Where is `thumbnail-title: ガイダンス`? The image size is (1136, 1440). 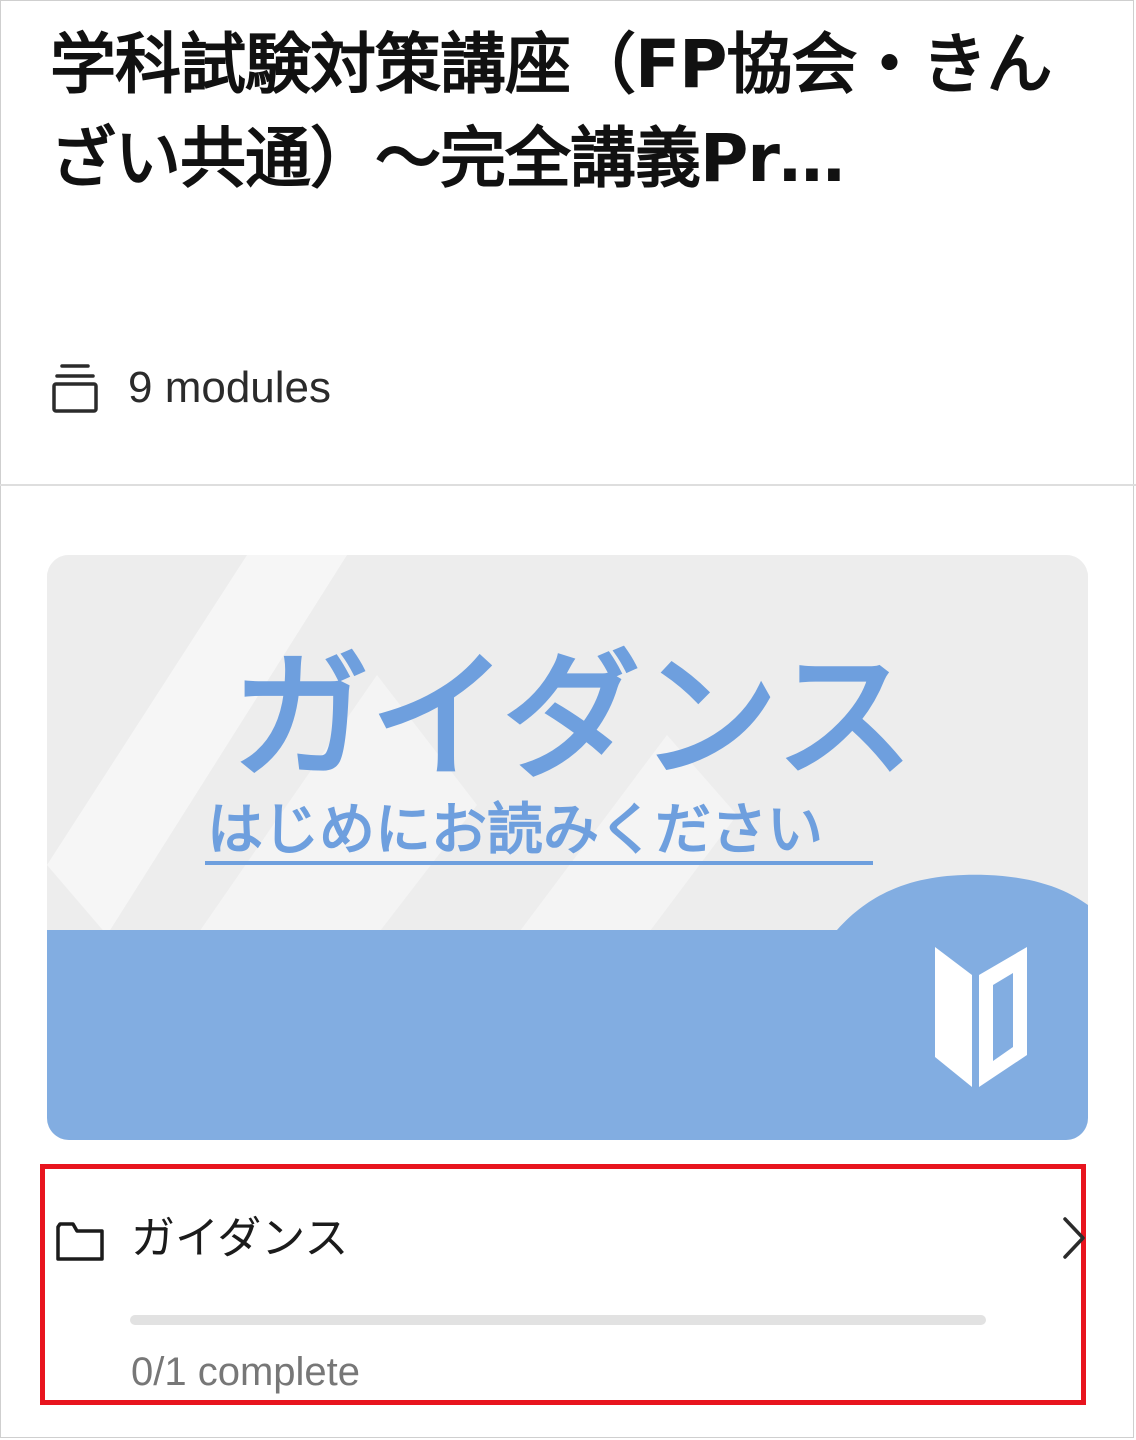 thumbnail-title: ガイダンス is located at coordinates (573, 717).